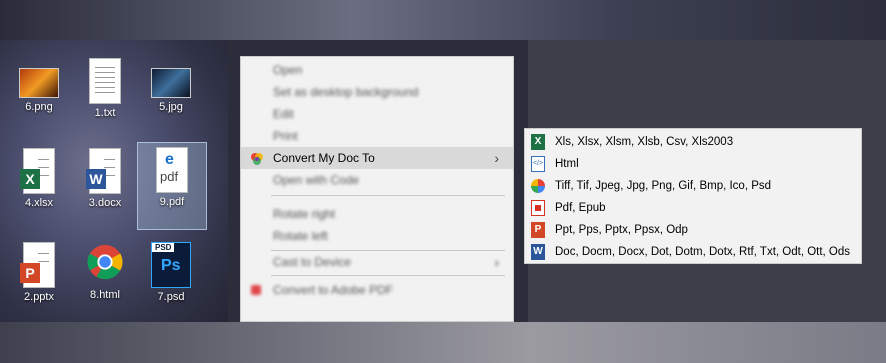  I want to click on menu-item-open-with-code: Open with Code, so click(377, 180).